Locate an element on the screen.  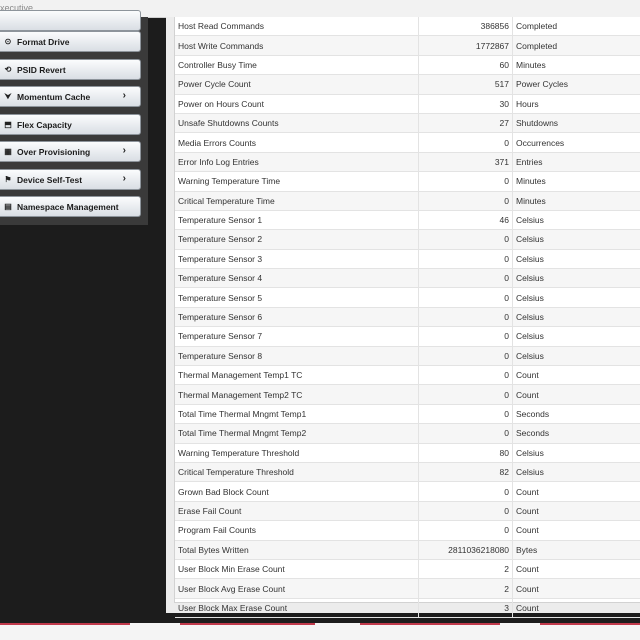
table-row: Temperature Sensor 6 0 Celsius is located at coordinates (407, 317).